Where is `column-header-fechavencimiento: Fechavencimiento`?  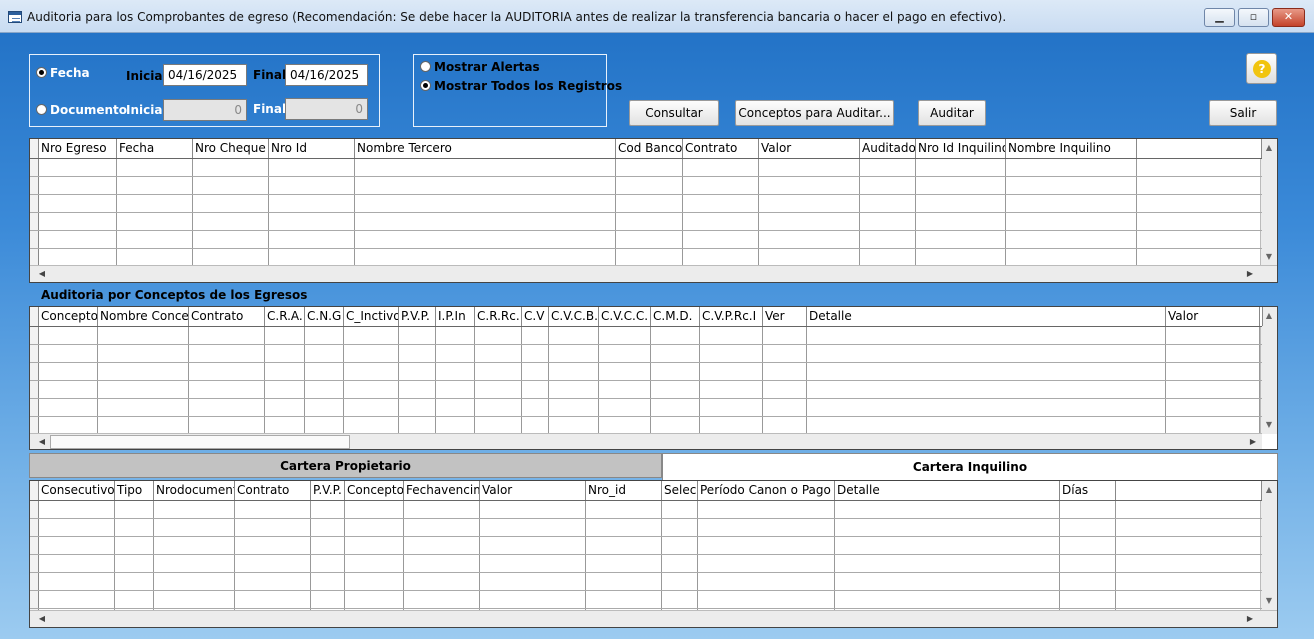
column-header-fechavencimiento: Fechavencimiento is located at coordinates (442, 490).